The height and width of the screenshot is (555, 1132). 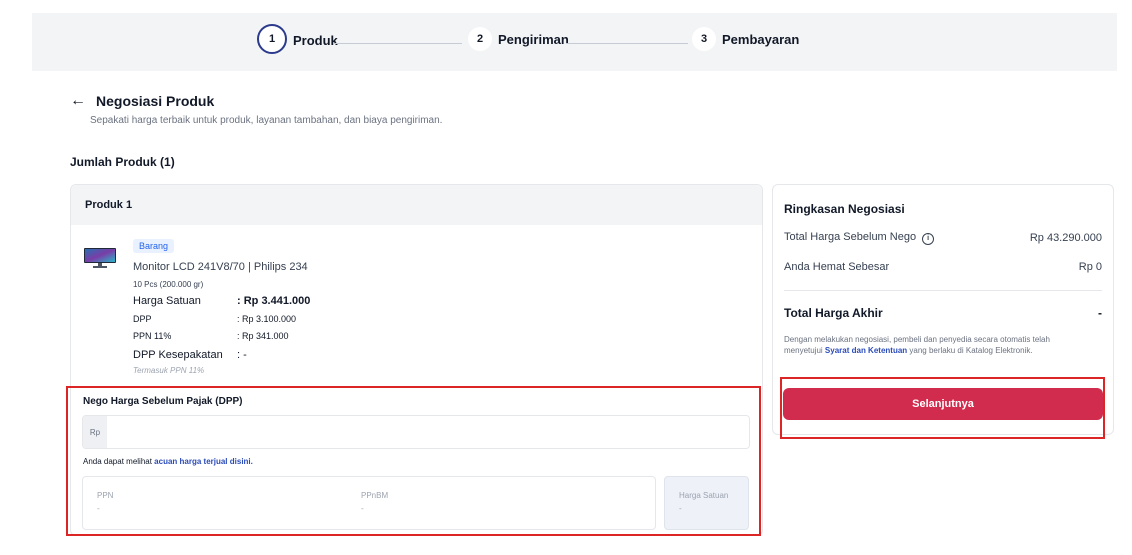 What do you see at coordinates (1090, 267) in the screenshot?
I see `savings-value: Rp 0` at bounding box center [1090, 267].